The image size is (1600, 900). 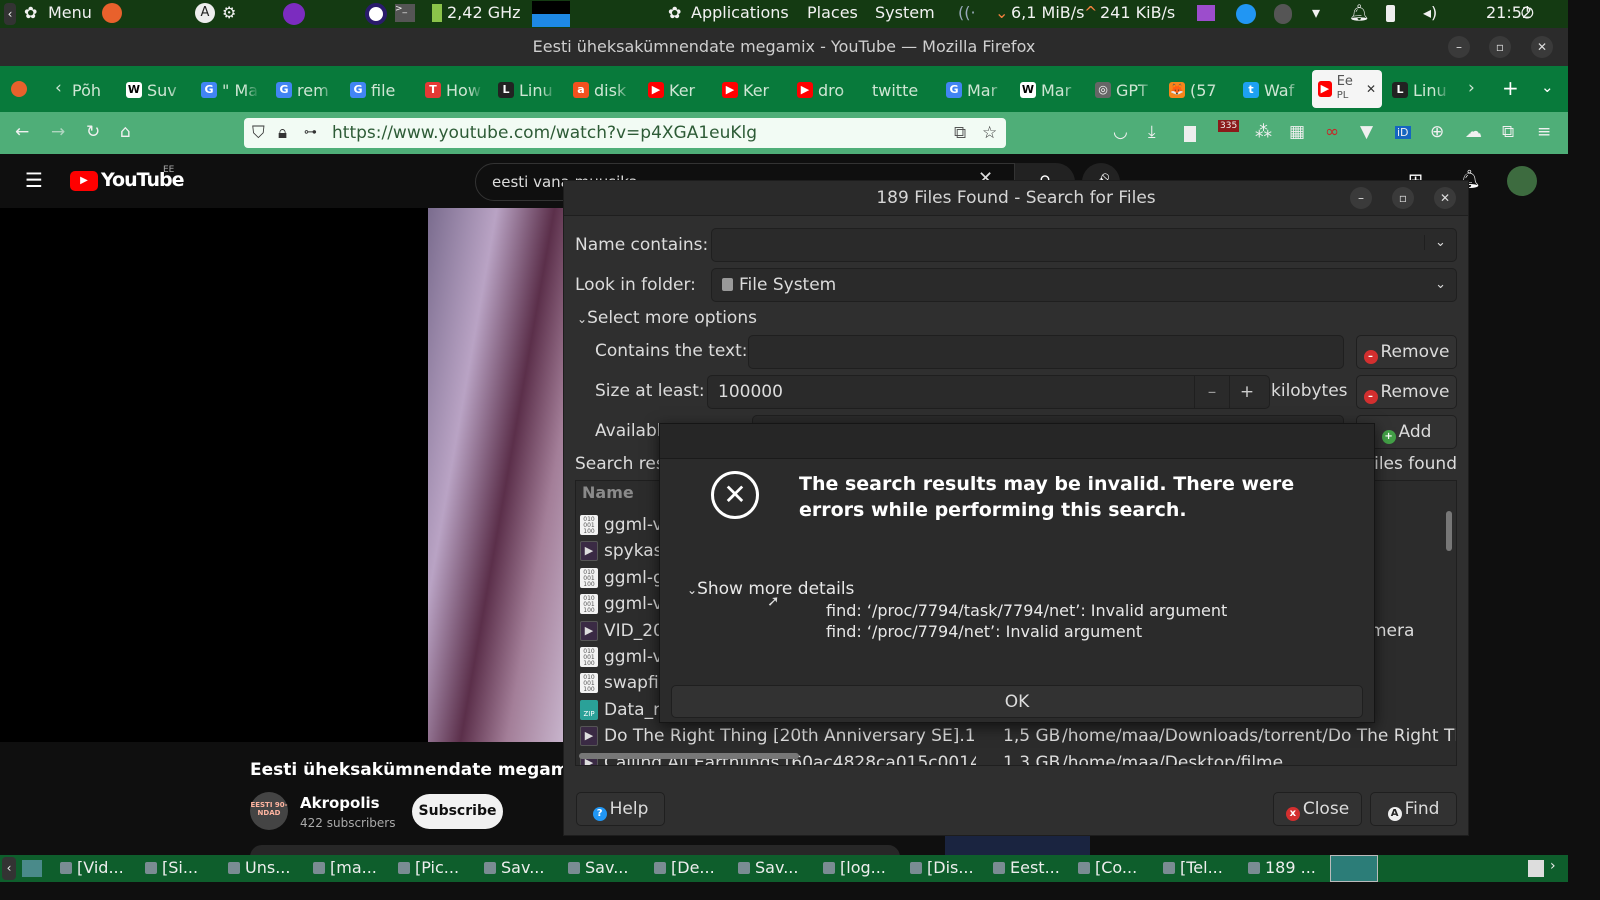 I want to click on related-video-thumbnail, so click(x=1017, y=846).